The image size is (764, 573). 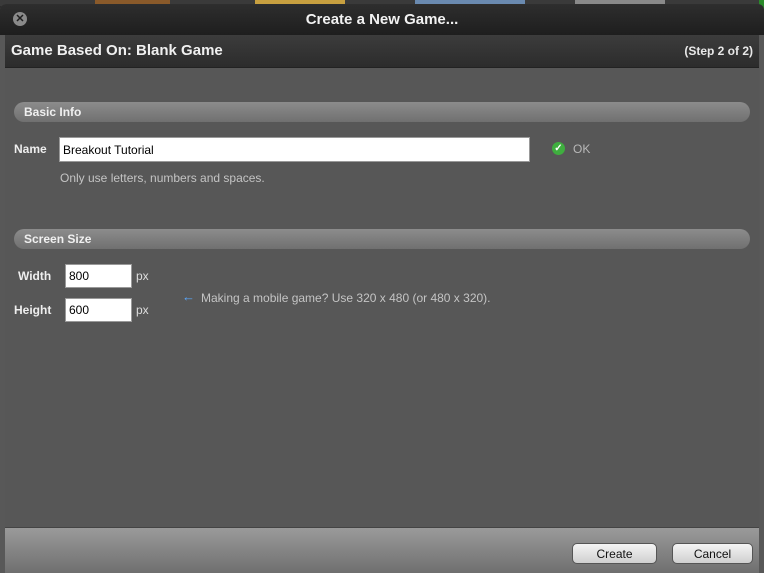 What do you see at coordinates (718, 51) in the screenshot?
I see `step-indicator: (Step 2 of 2)` at bounding box center [718, 51].